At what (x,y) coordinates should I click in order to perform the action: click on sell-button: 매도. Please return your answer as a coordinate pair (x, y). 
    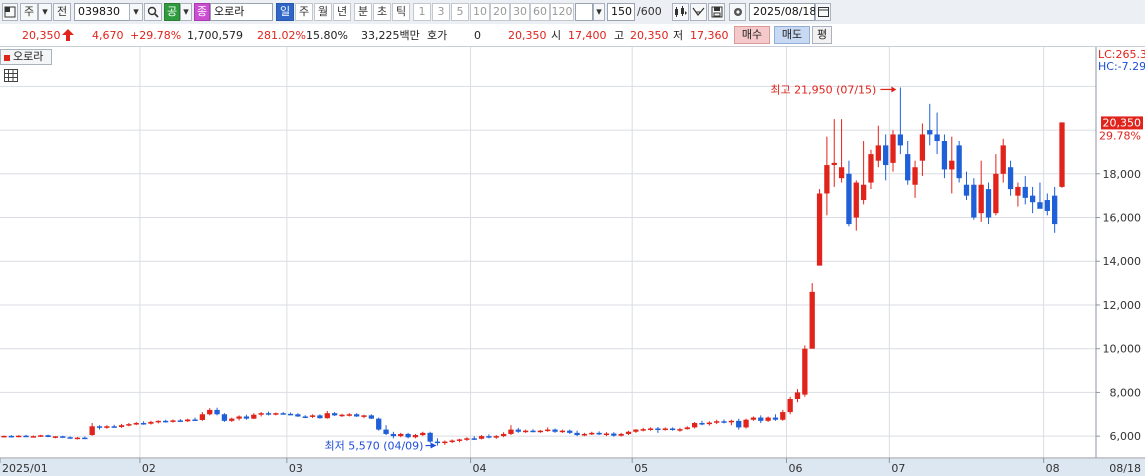
    Looking at the image, I should click on (792, 35).